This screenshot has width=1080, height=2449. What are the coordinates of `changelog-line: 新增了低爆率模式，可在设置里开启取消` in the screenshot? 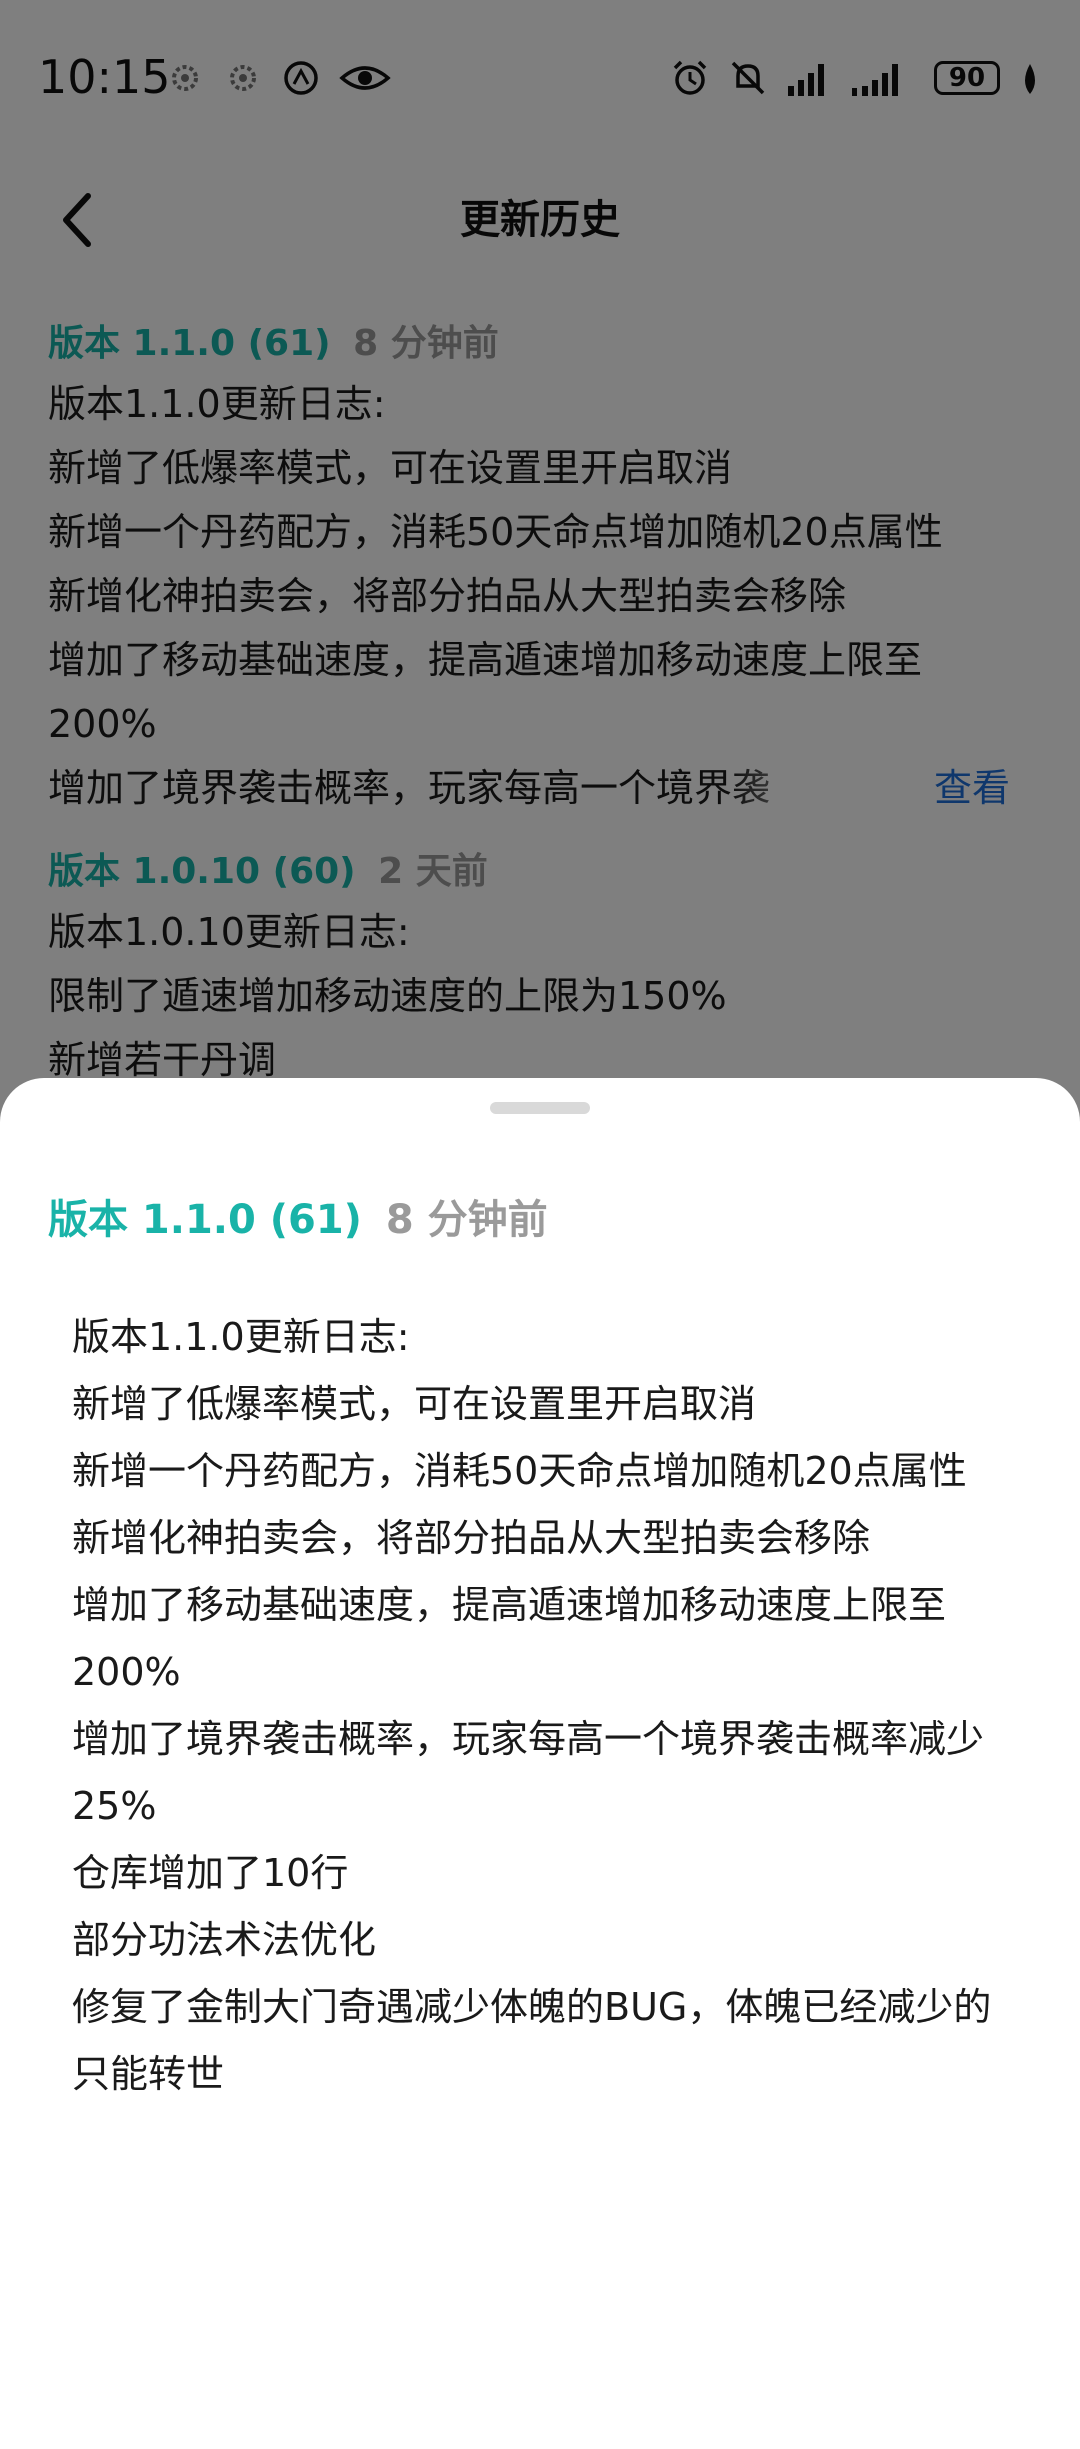 It's located at (414, 1404).